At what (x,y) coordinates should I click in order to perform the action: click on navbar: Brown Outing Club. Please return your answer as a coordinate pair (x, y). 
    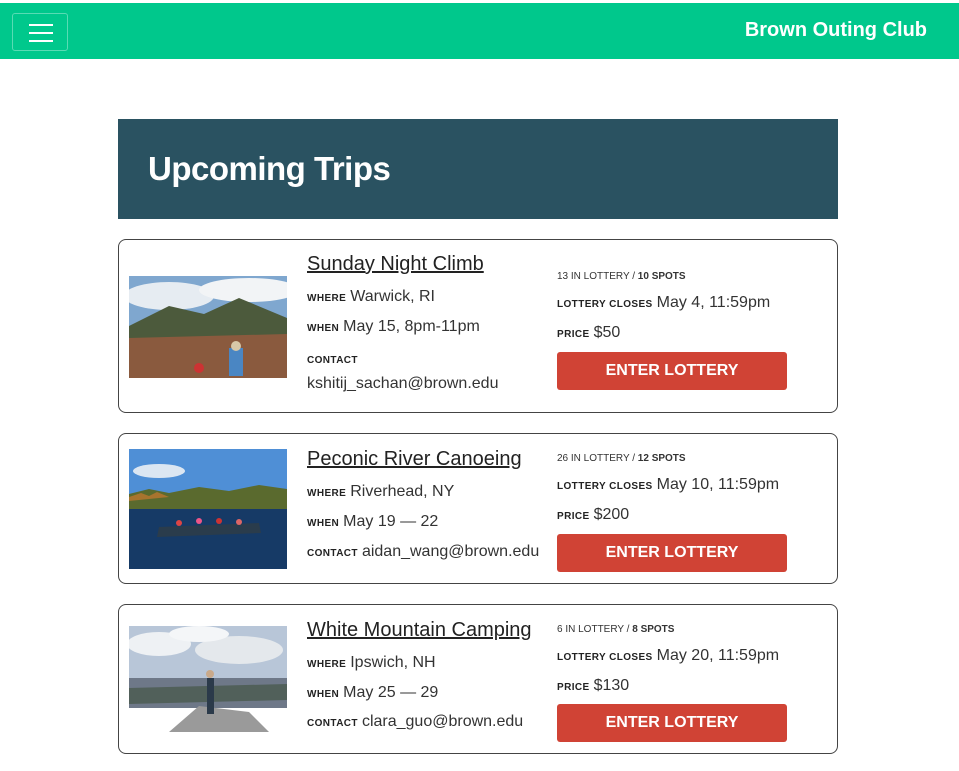
    Looking at the image, I should click on (479, 31).